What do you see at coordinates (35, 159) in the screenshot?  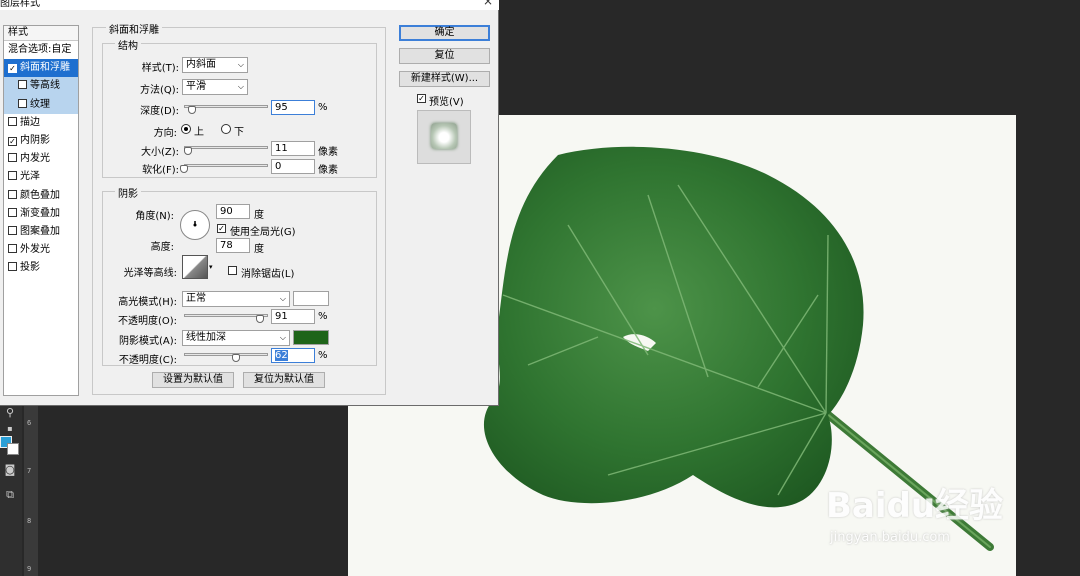 I see `style-item-label: 内发光` at bounding box center [35, 159].